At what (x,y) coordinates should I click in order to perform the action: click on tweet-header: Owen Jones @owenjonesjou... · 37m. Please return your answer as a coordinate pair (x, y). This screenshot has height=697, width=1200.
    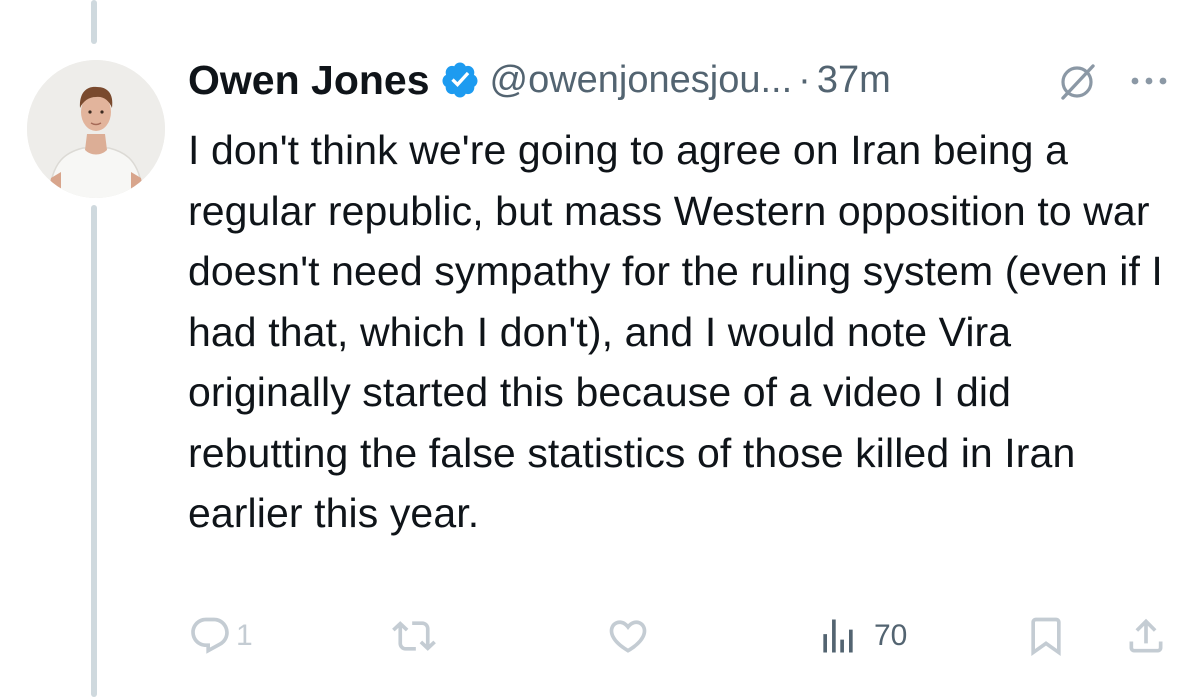
    Looking at the image, I should click on (539, 80).